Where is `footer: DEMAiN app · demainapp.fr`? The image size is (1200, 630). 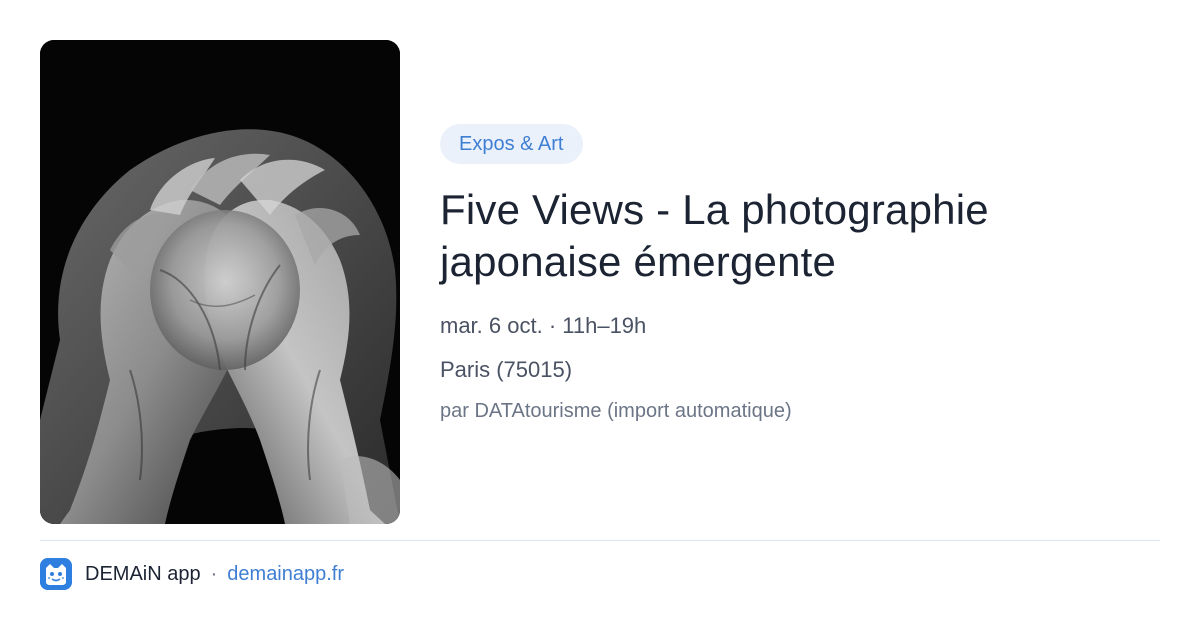
footer: DEMAiN app · demainapp.fr is located at coordinates (192, 574).